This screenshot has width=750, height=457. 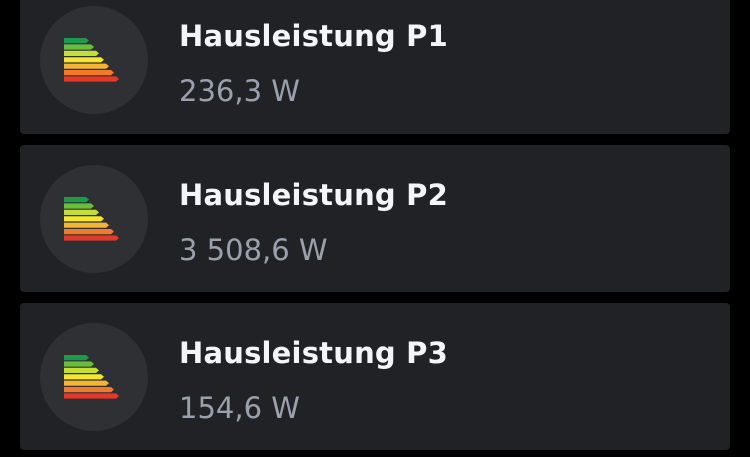 I want to click on card-value: 154,6 W, so click(x=239, y=408).